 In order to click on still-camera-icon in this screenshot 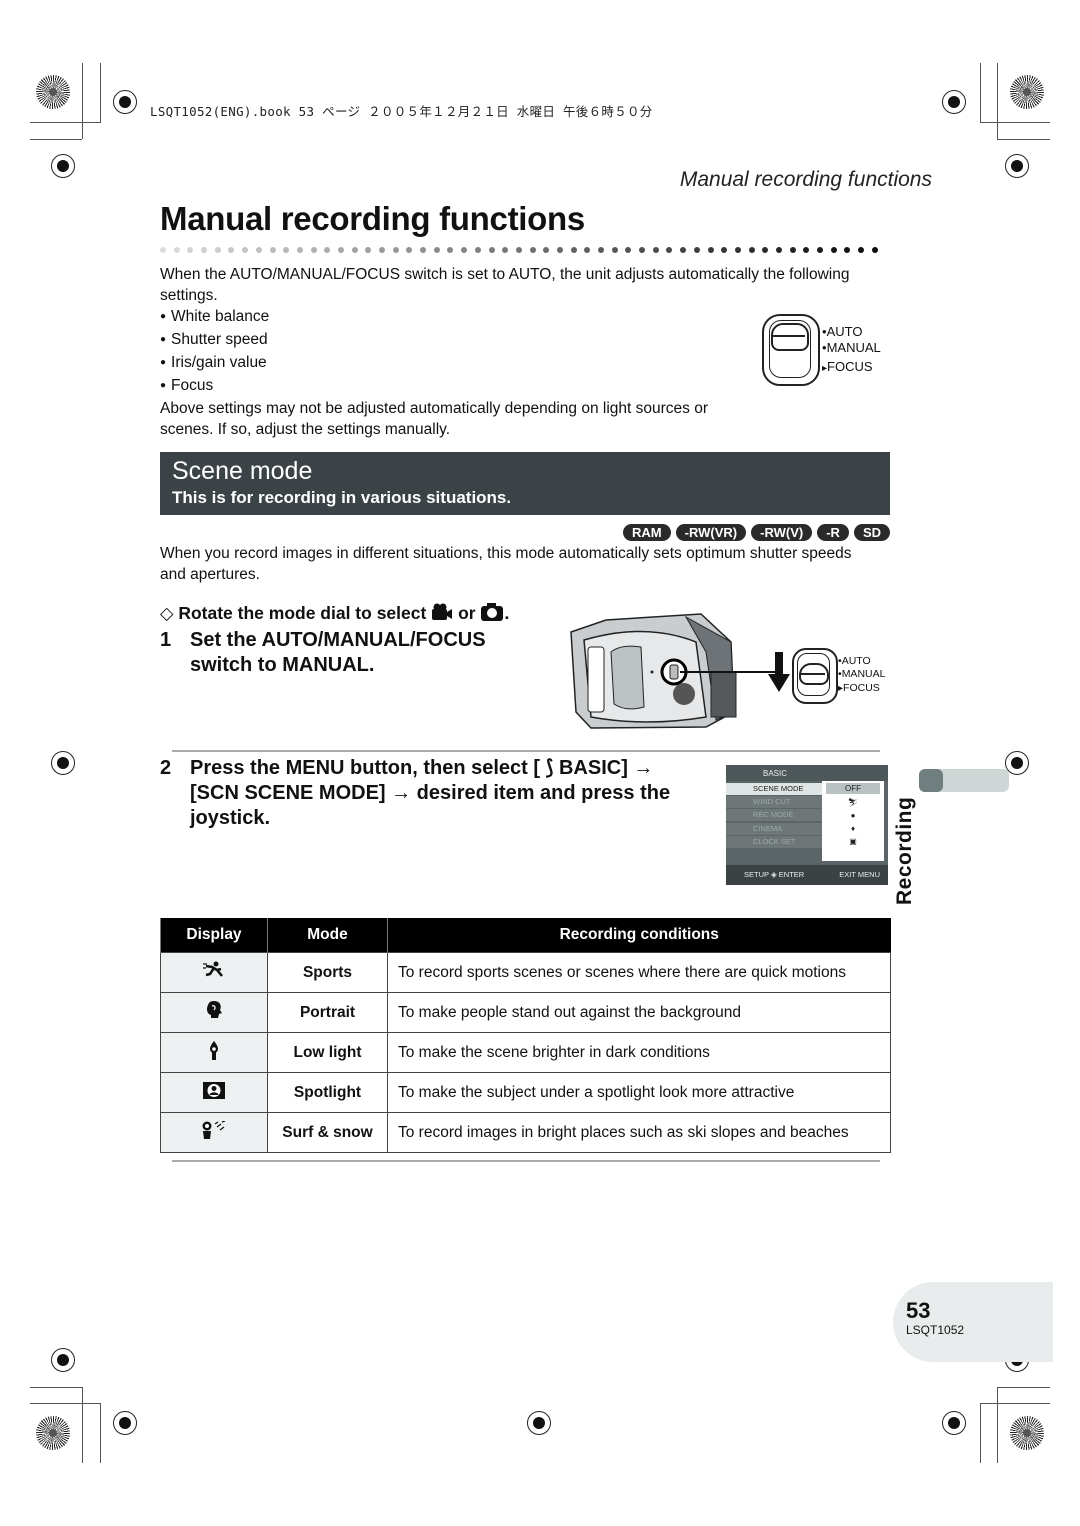, I will do `click(492, 612)`.